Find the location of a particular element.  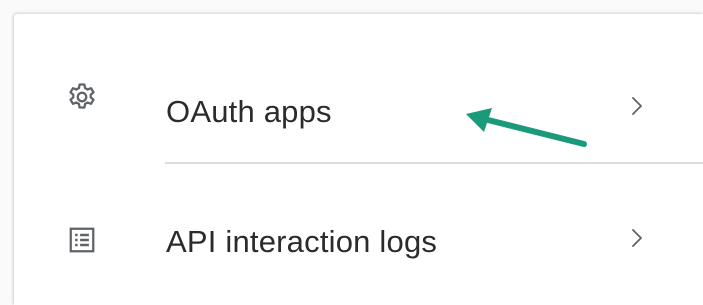

menu-item-label: API interaction logs is located at coordinates (302, 241).